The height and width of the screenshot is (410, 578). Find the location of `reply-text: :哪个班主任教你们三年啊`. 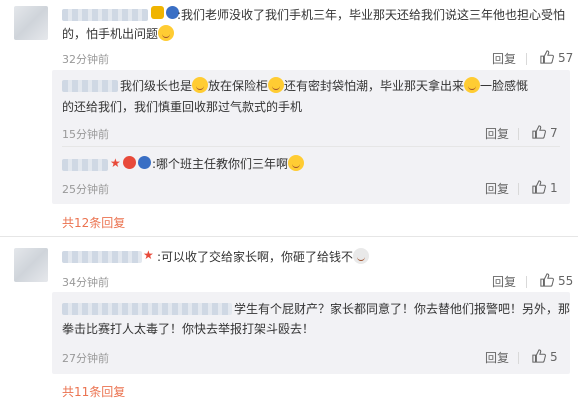

reply-text: :哪个班主任教你们三年啊 is located at coordinates (228, 164).